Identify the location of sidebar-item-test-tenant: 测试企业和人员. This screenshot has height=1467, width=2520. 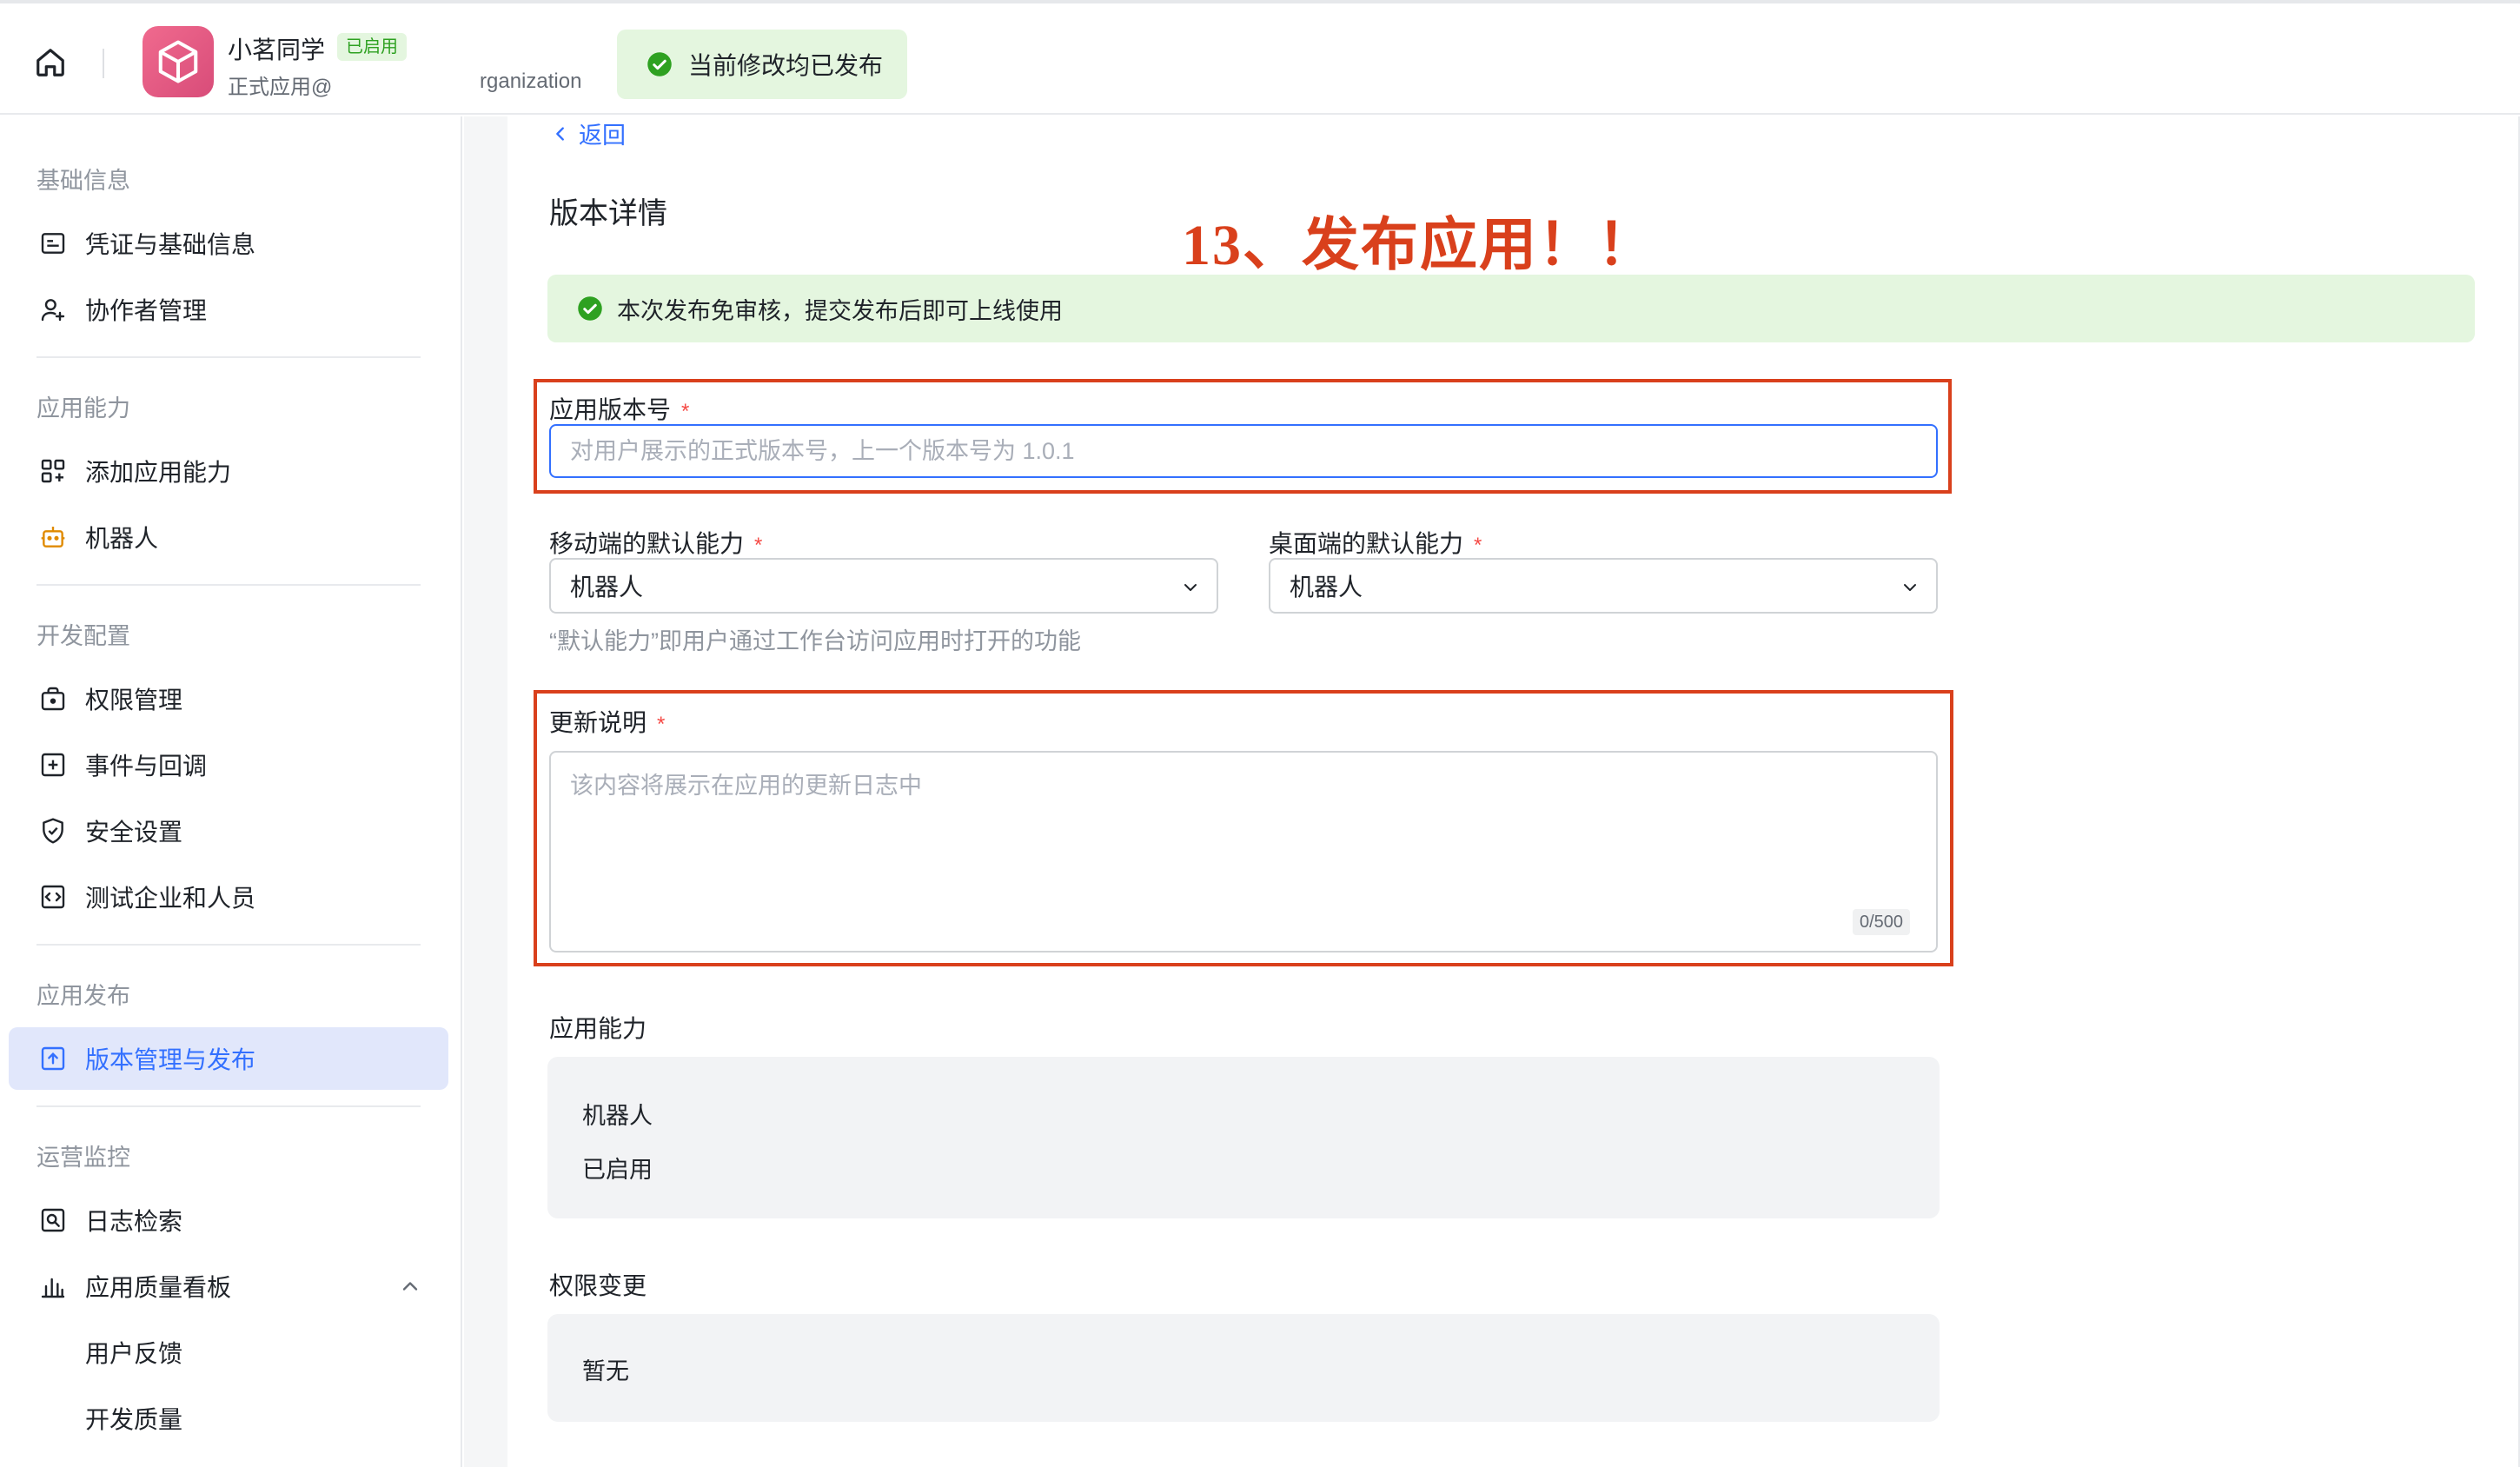
(228, 897).